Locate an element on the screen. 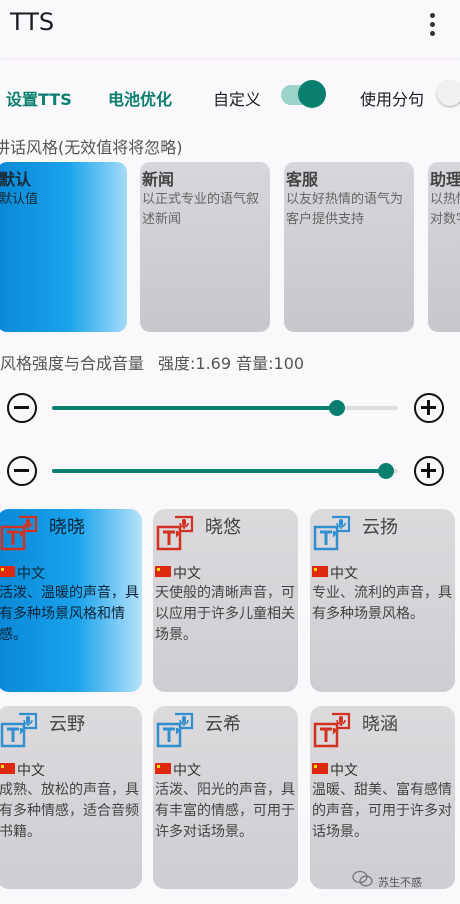  voice-name: 云野 is located at coordinates (67, 724).